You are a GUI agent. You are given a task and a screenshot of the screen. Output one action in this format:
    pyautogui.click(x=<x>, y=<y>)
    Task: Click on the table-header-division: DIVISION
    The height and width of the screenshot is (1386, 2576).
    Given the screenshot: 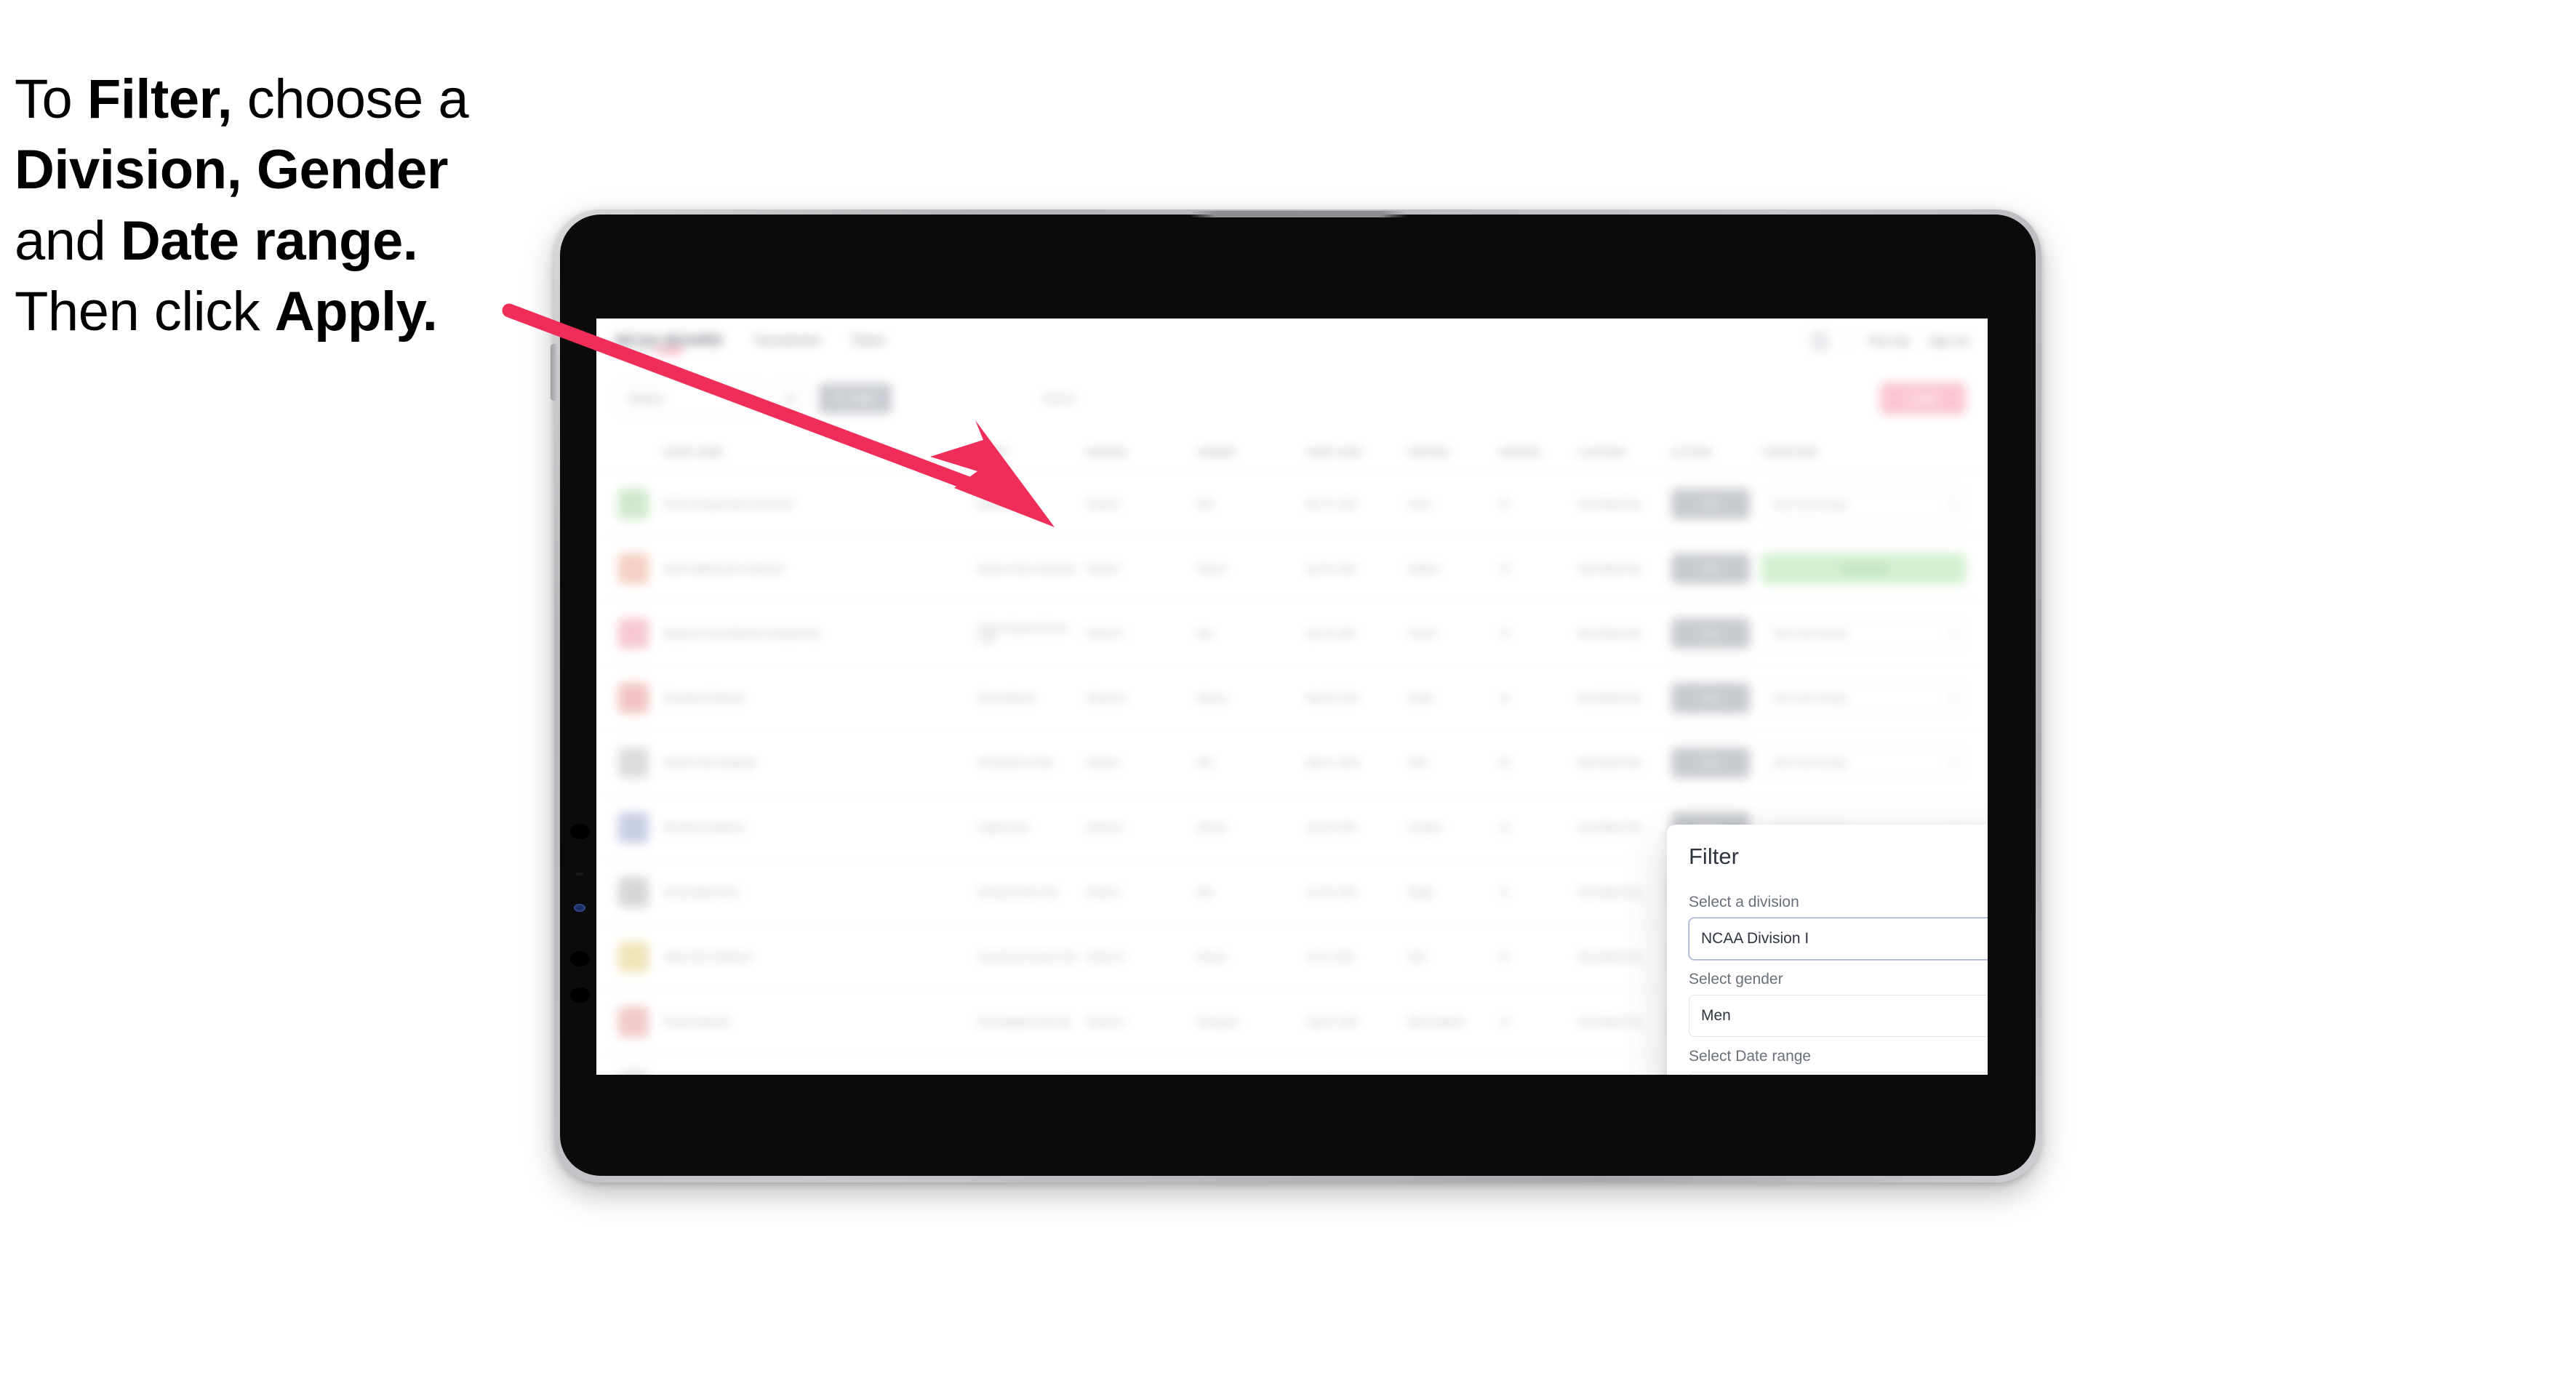 What is the action you would take?
    pyautogui.click(x=1142, y=452)
    